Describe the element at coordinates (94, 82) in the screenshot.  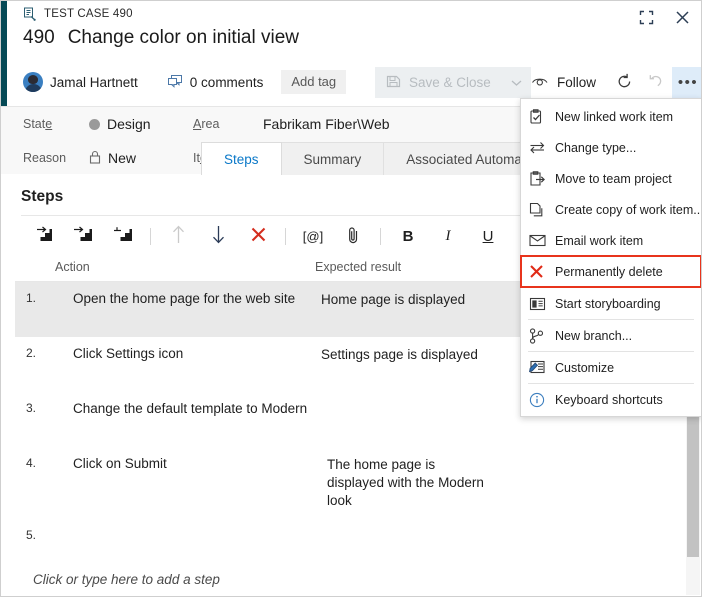
I see `assigned-to-name: Jamal Hartnett` at that location.